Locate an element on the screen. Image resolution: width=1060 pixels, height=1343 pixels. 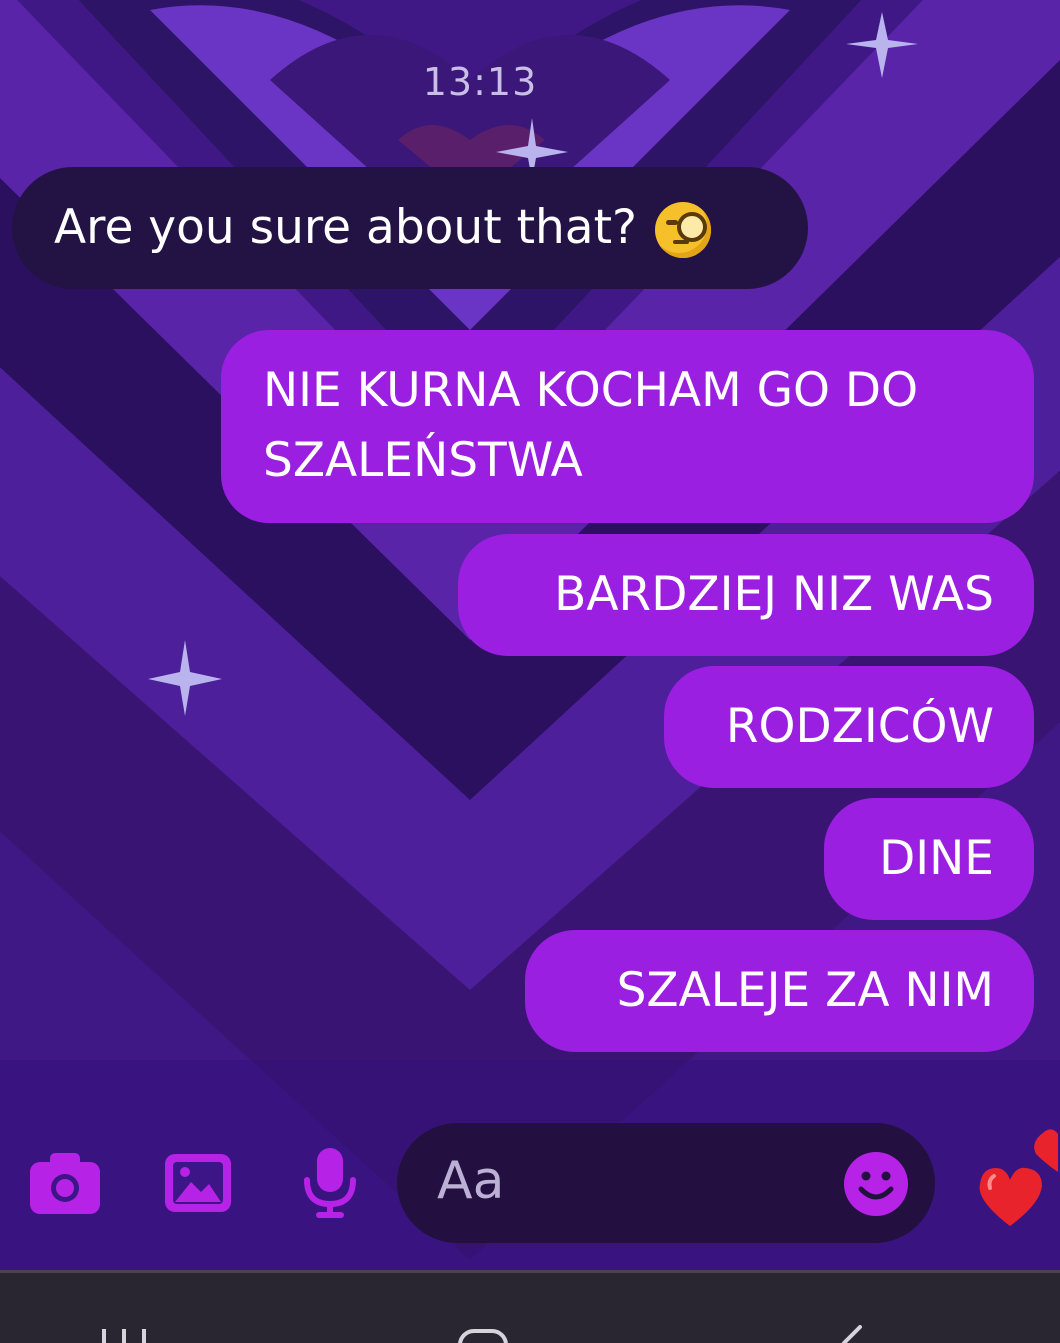
heart-icon is located at coordinates (1016, 1180).